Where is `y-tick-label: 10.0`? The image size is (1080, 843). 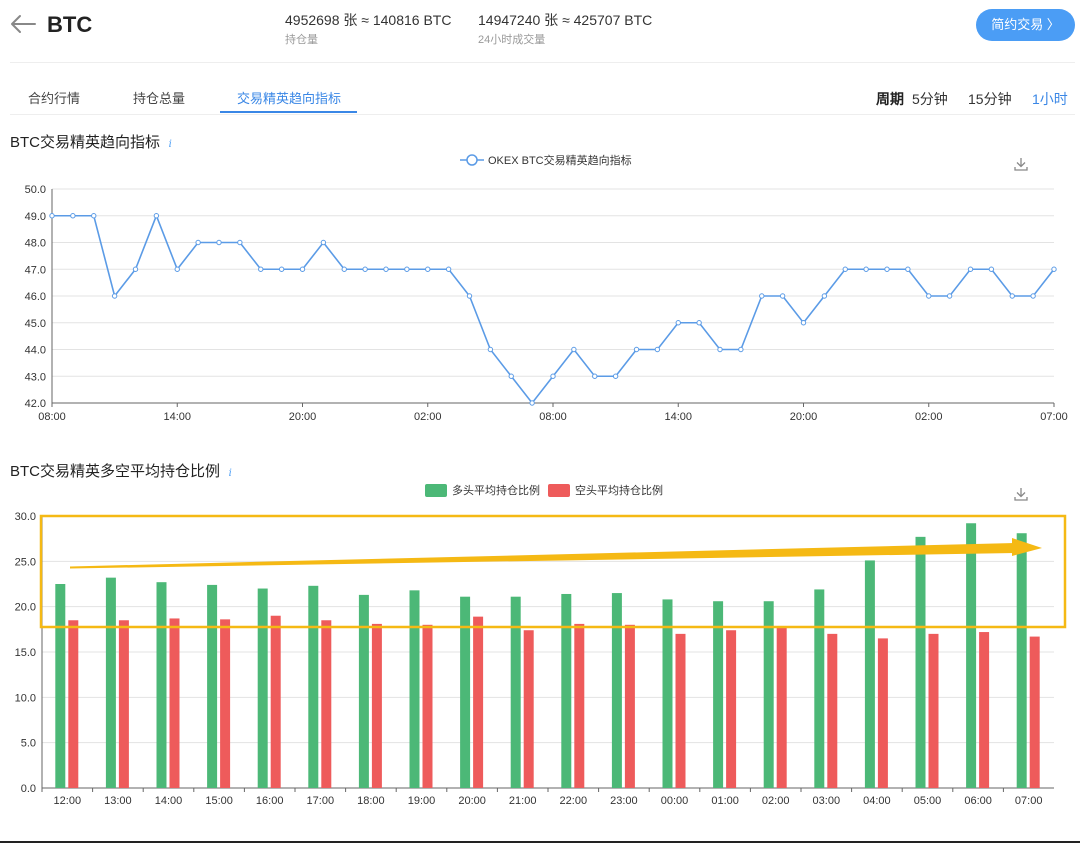 y-tick-label: 10.0 is located at coordinates (25, 698).